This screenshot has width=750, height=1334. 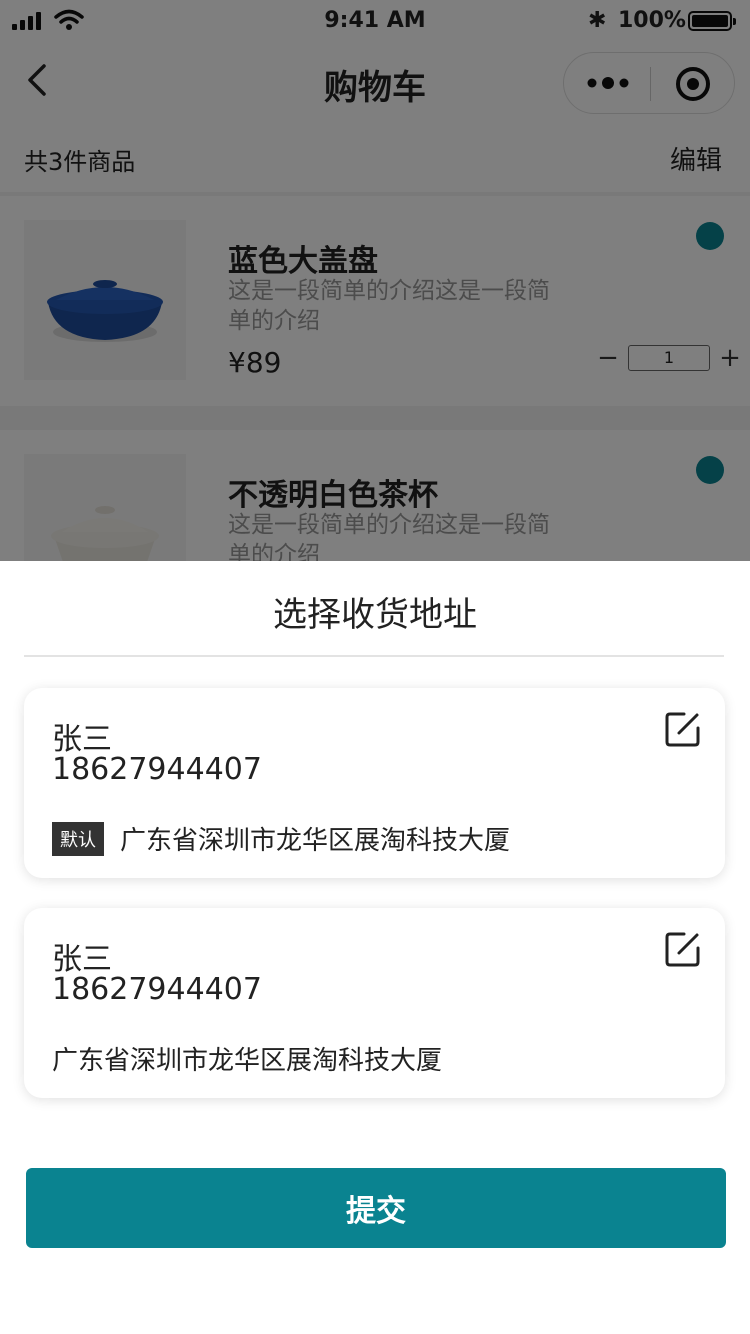 What do you see at coordinates (374, 656) in the screenshot?
I see `sheet-divider` at bounding box center [374, 656].